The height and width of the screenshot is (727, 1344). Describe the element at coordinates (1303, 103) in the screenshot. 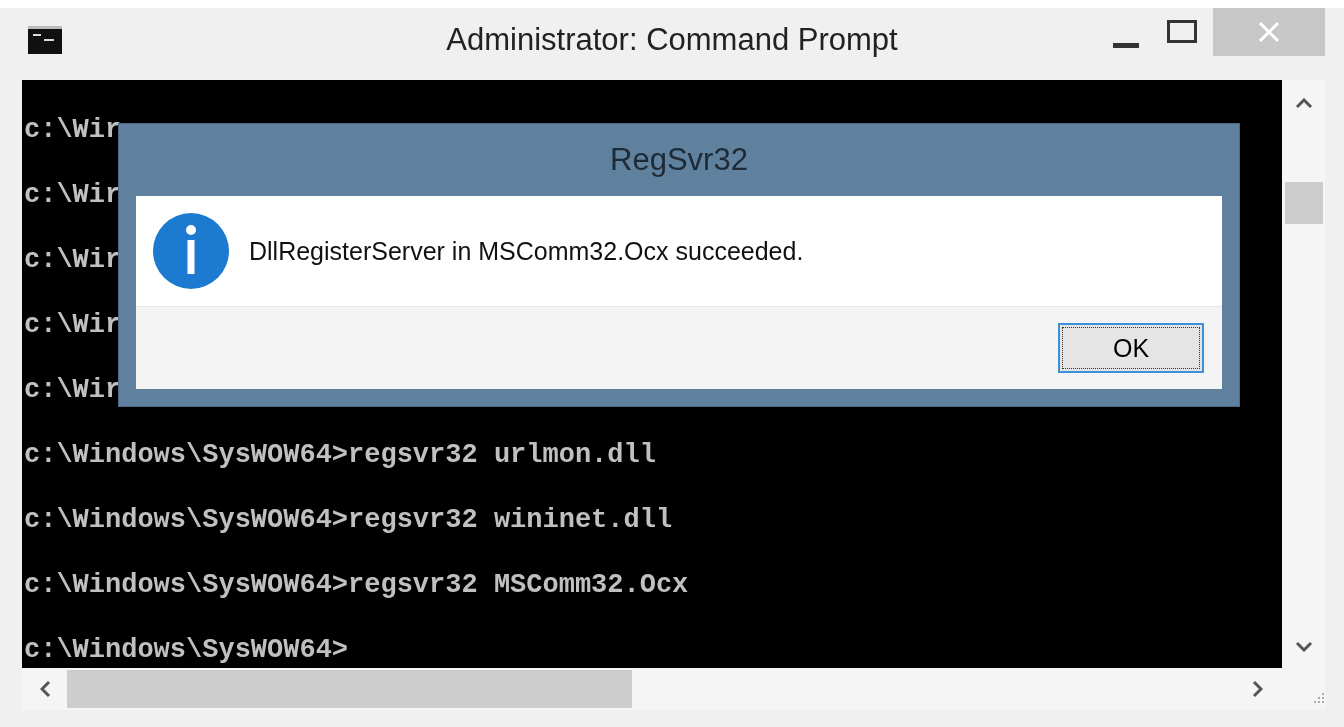

I see `scroll-up-icon` at that location.